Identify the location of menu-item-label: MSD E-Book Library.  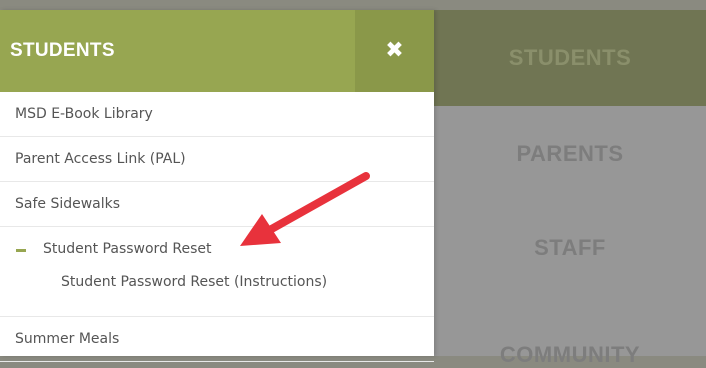
(84, 114).